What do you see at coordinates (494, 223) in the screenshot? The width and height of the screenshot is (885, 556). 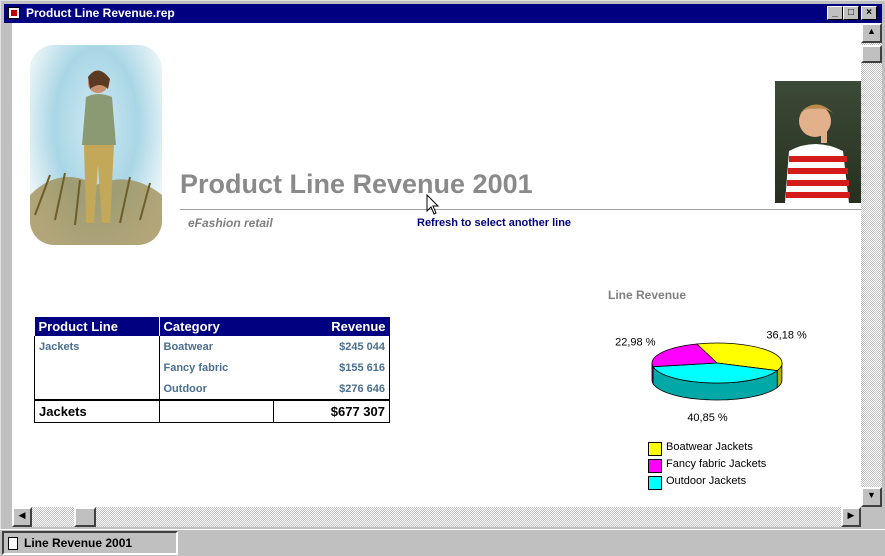 I see `refresh-link: Refresh to select another line` at bounding box center [494, 223].